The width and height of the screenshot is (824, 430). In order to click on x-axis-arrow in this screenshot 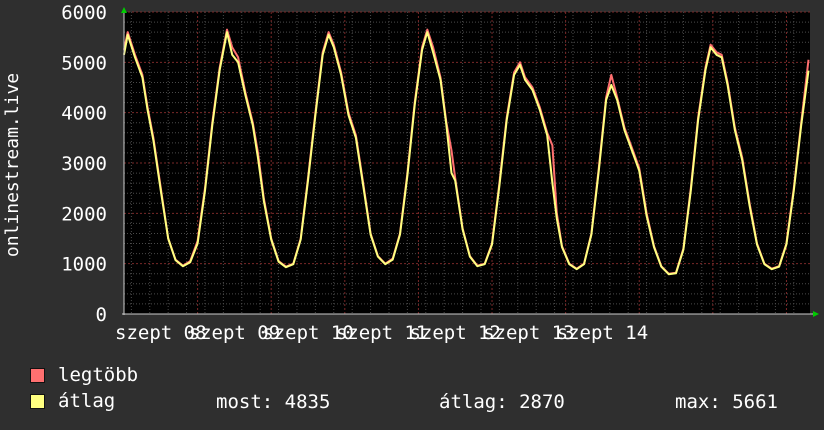, I will do `click(816, 314)`.